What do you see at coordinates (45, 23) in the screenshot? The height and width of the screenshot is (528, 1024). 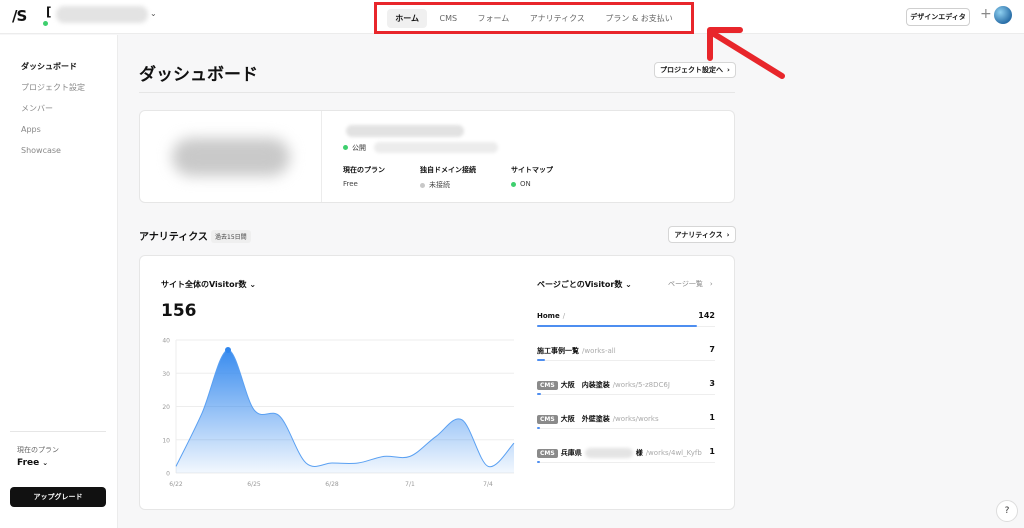 I see `project-status-dot` at bounding box center [45, 23].